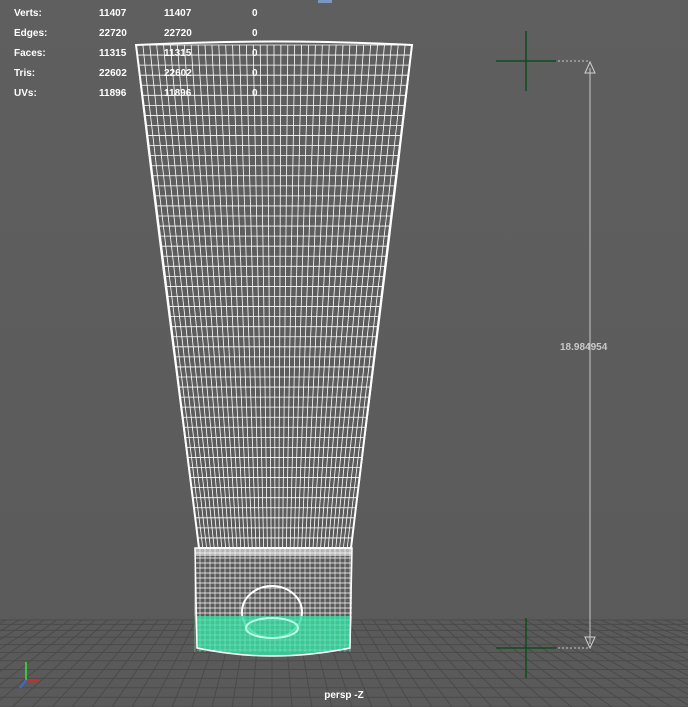 The width and height of the screenshot is (688, 707). Describe the element at coordinates (28, 13) in the screenshot. I see `hud-label: Verts:` at that location.